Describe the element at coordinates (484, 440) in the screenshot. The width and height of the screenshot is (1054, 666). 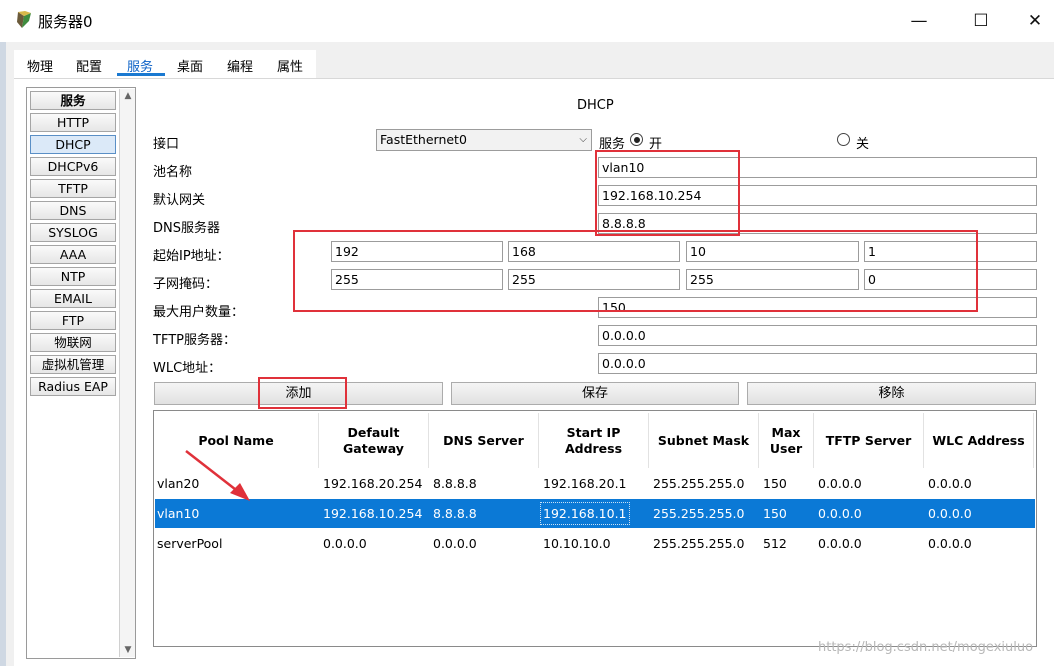
I see `column-header-dns-server: DNS Server` at that location.